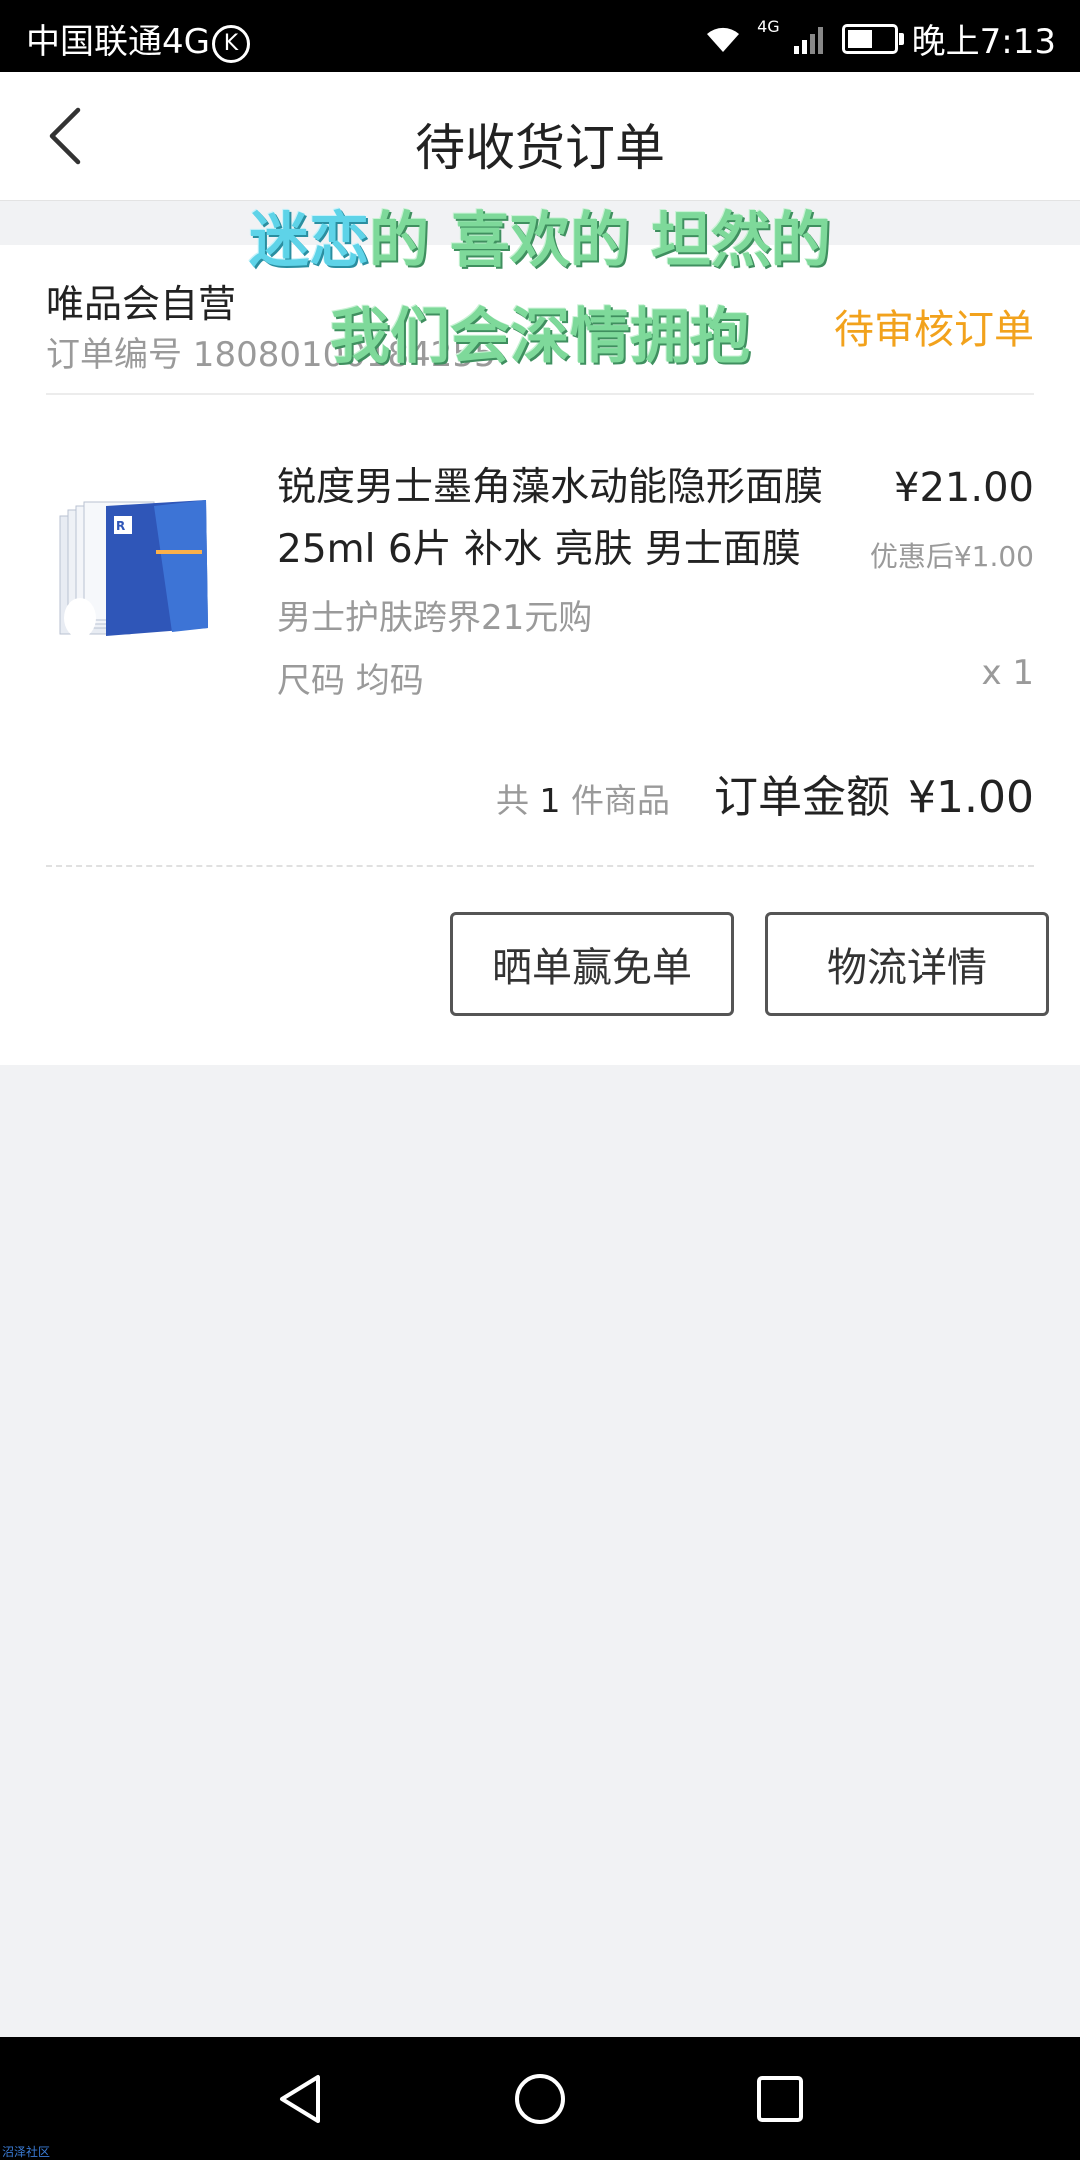 Image resolution: width=1080 pixels, height=2160 pixels. I want to click on home-circle-icon, so click(540, 2099).